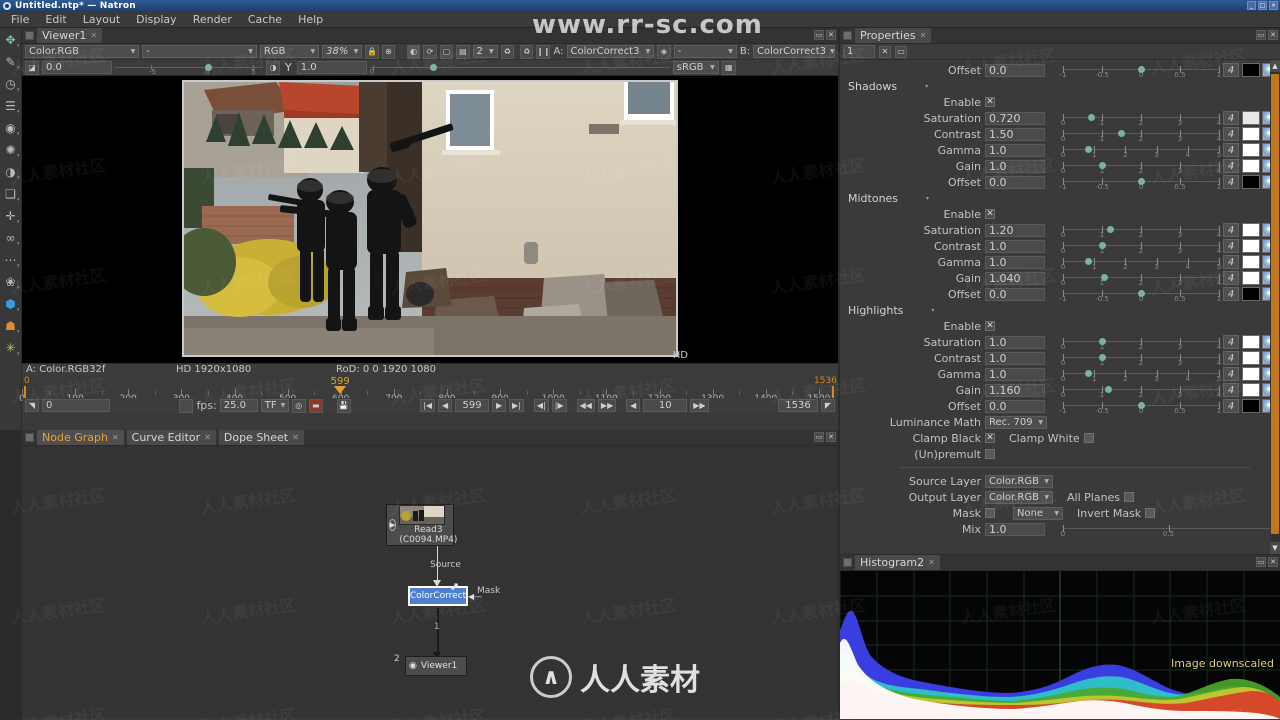  Describe the element at coordinates (990, 438) in the screenshot. I see `clamp-black-checkbox: ✕` at that location.